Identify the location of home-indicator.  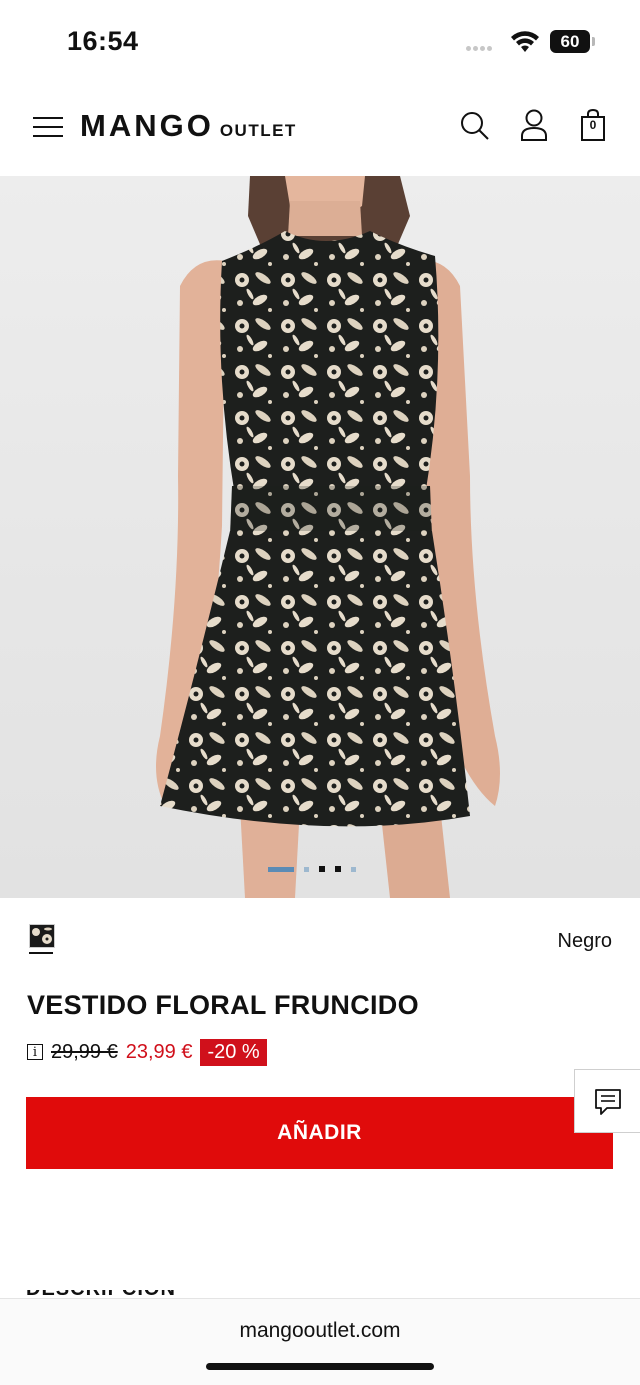
(320, 1366).